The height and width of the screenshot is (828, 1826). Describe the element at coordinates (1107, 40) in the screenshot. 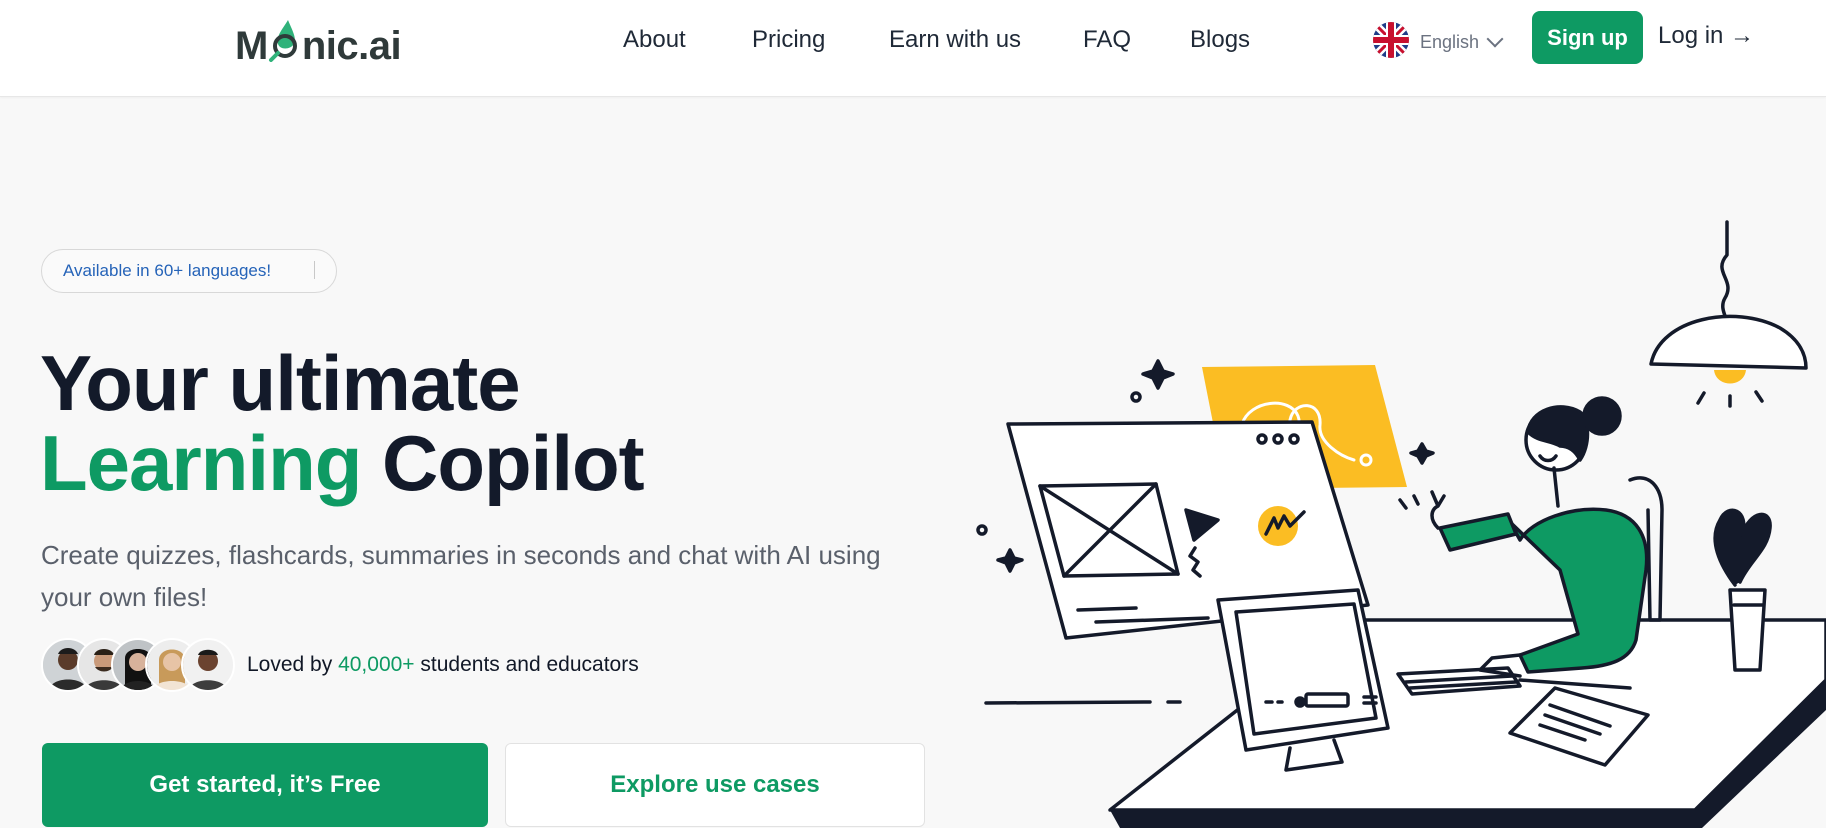

I see `nav-faq: FAQ` at that location.